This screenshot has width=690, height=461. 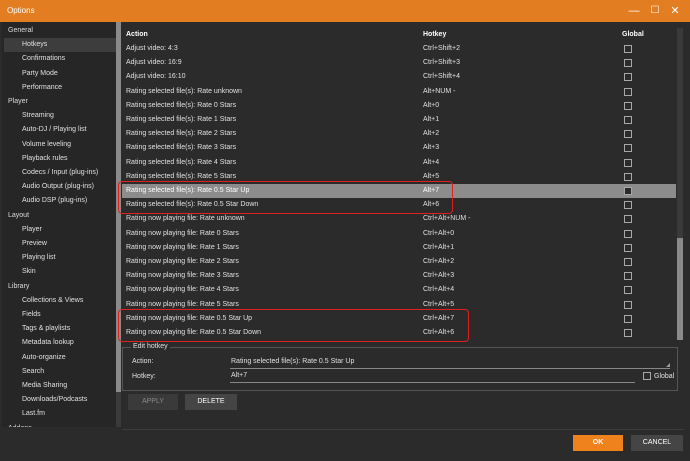 I want to click on sidebar-group-addons: Addons, so click(x=20, y=426).